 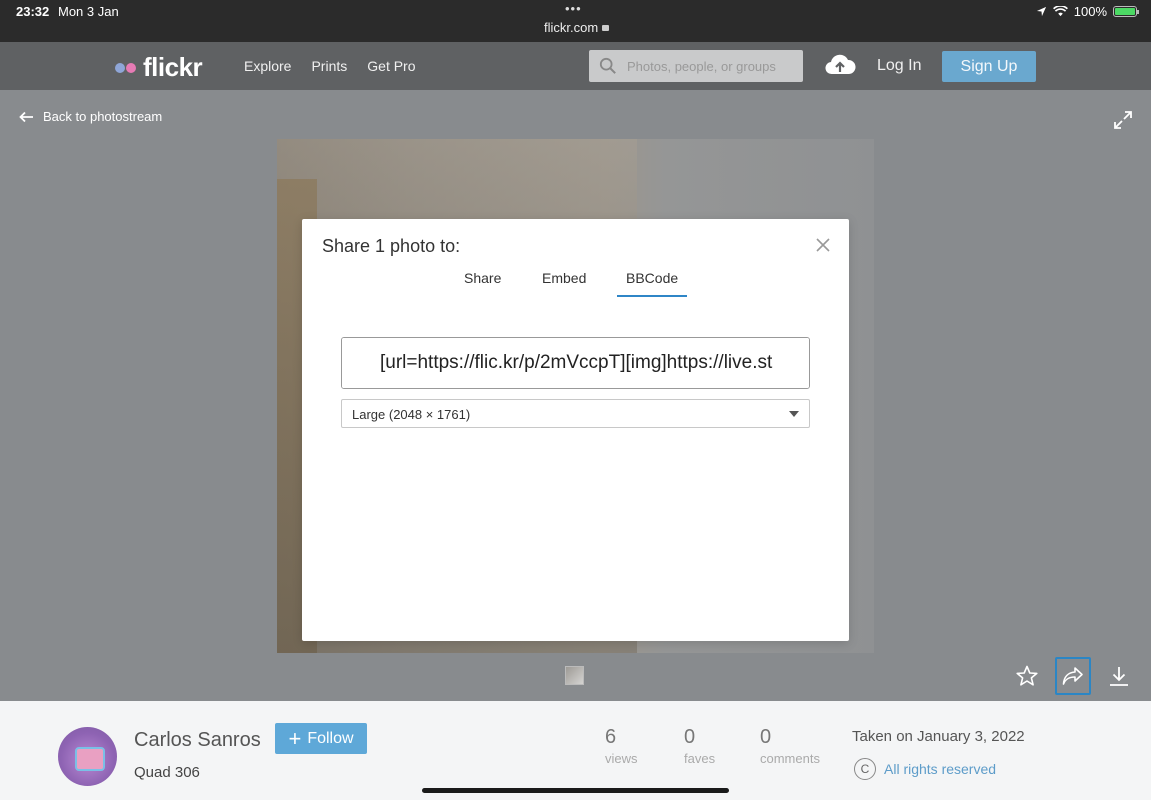 What do you see at coordinates (823, 245) in the screenshot?
I see `close-icon` at bounding box center [823, 245].